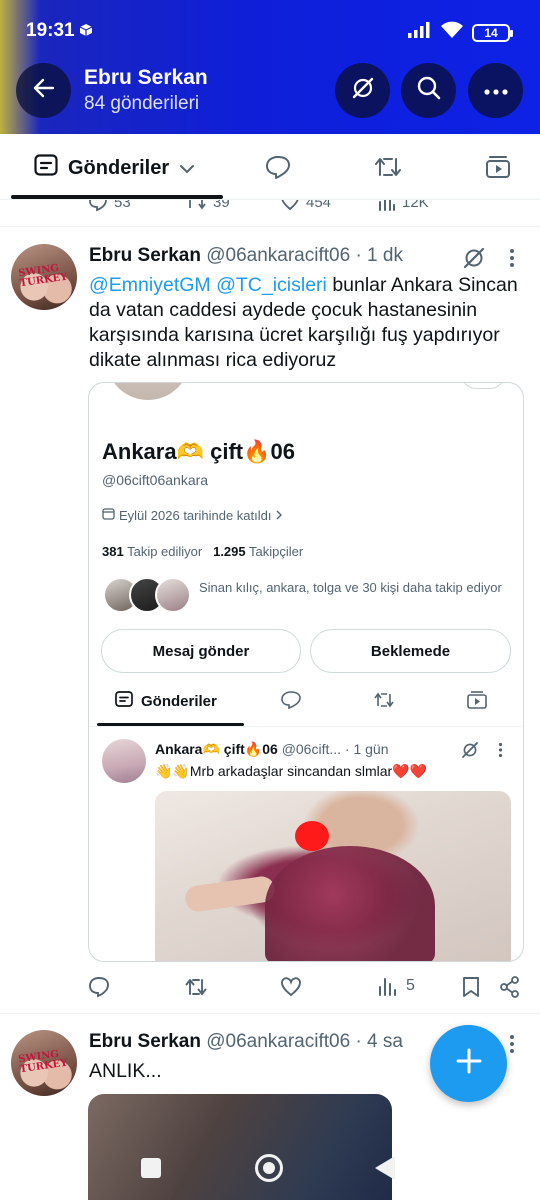  I want to click on signal-icon, so click(420, 32).